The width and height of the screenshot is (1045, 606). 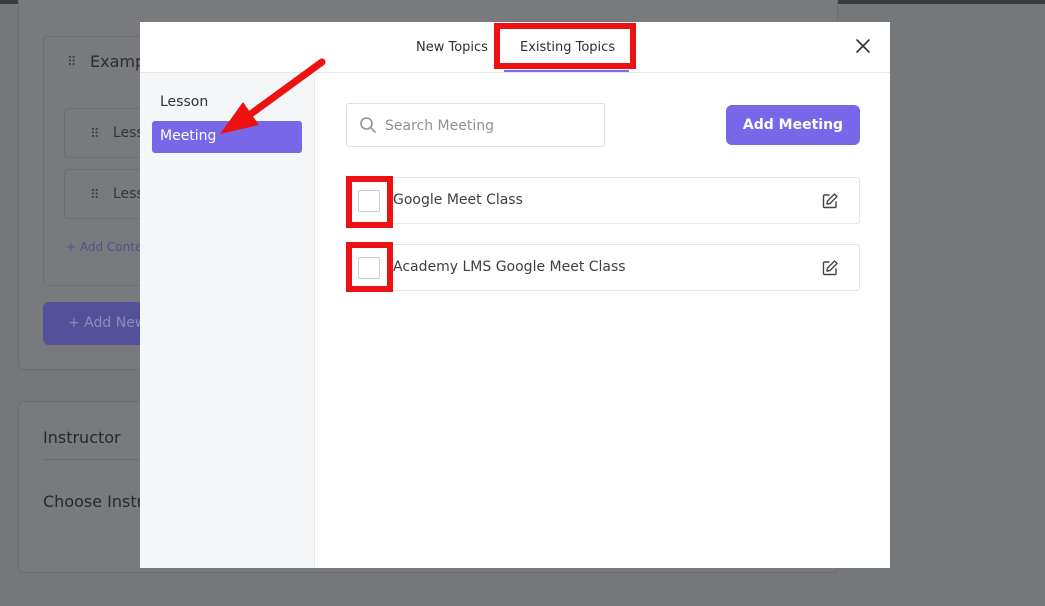 What do you see at coordinates (227, 137) in the screenshot?
I see `sidebar-item-meeting: Meeting` at bounding box center [227, 137].